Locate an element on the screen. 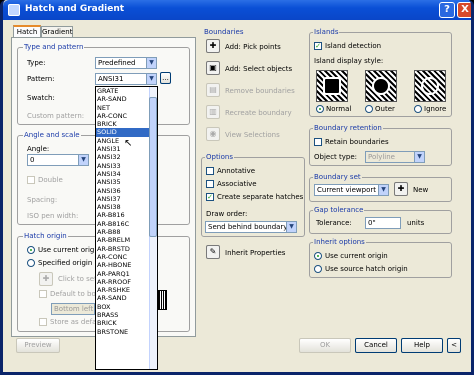  angle-value: 0 is located at coordinates (32, 160).